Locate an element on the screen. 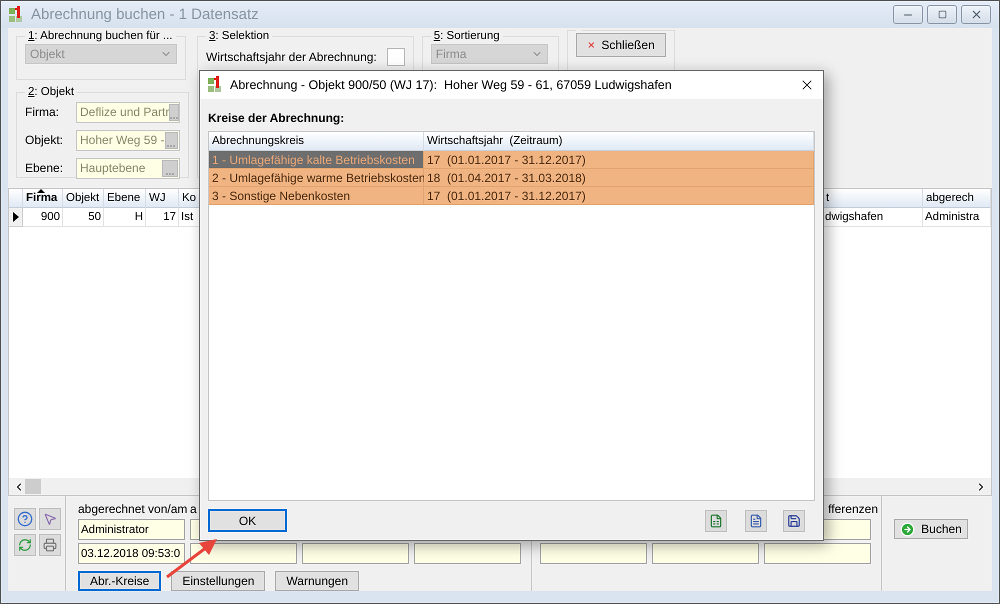 Image resolution: width=1000 pixels, height=604 pixels. column-header: Objekt is located at coordinates (83, 198).